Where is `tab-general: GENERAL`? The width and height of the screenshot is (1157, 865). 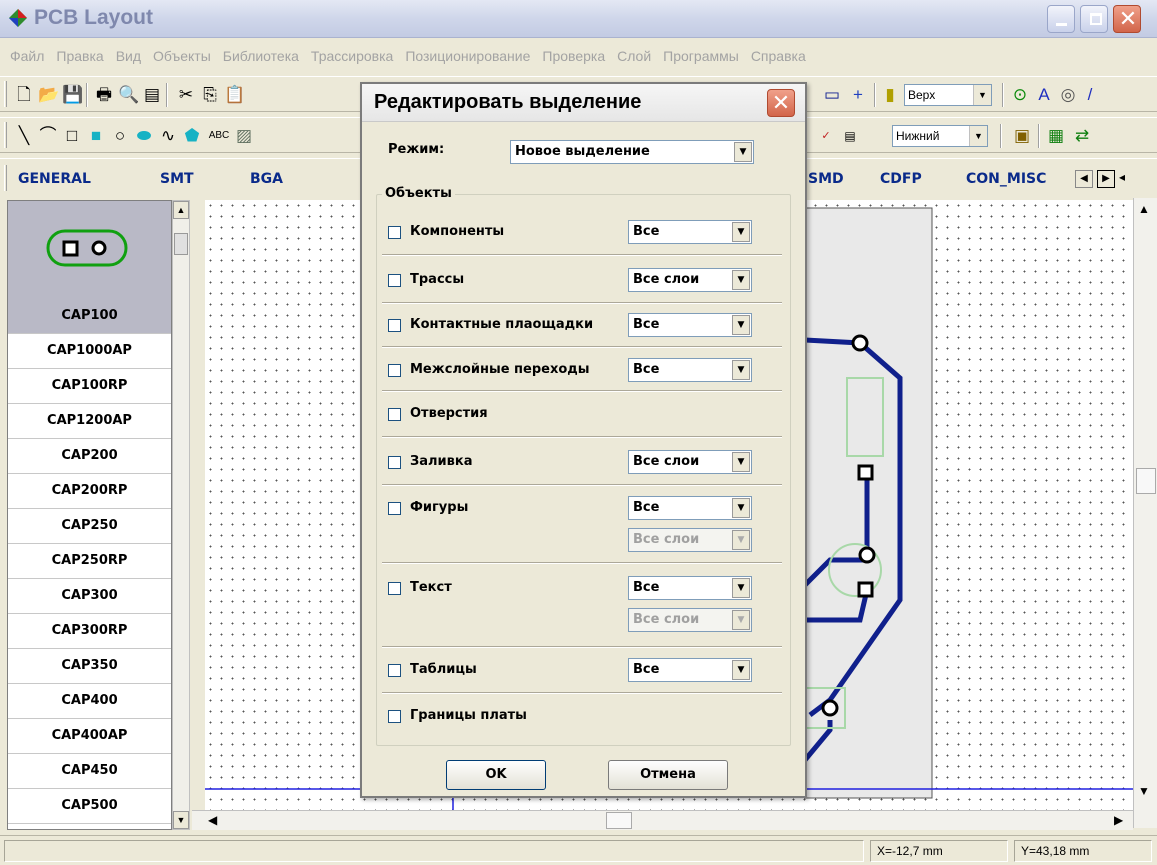 tab-general: GENERAL is located at coordinates (54, 179).